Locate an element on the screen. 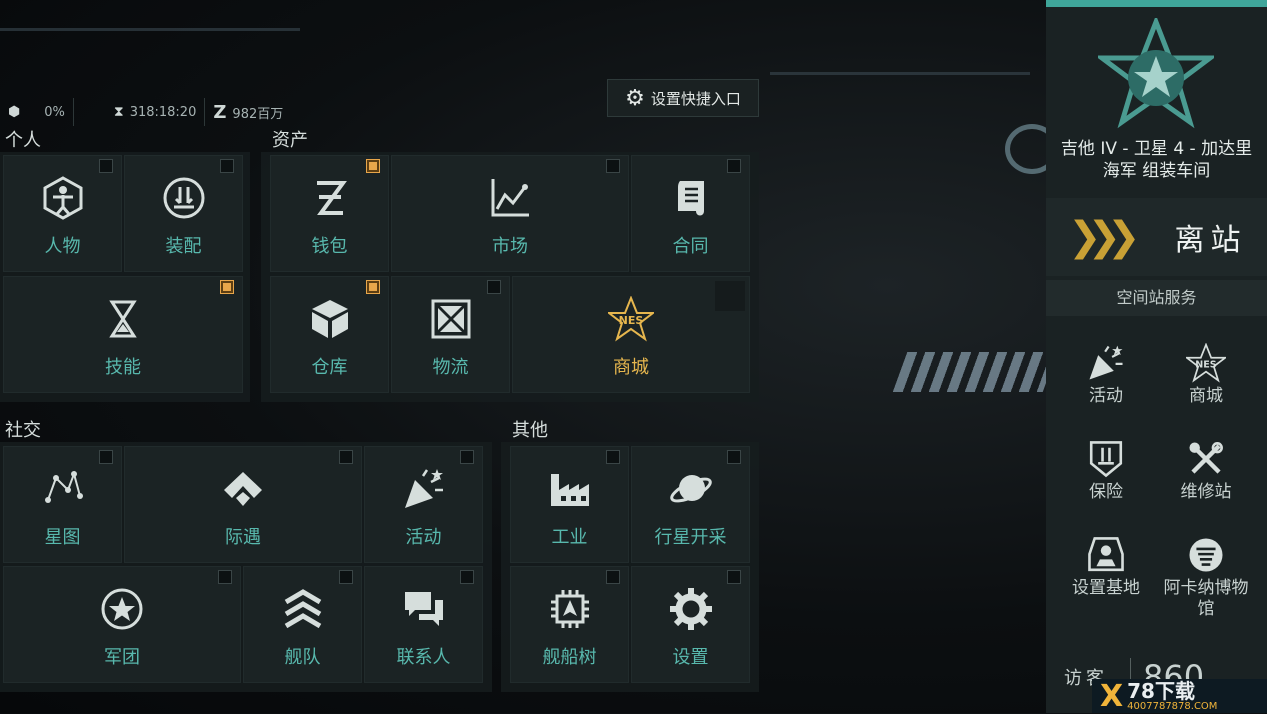 This screenshot has width=1267, height=714. starmap-icon is located at coordinates (63, 489).